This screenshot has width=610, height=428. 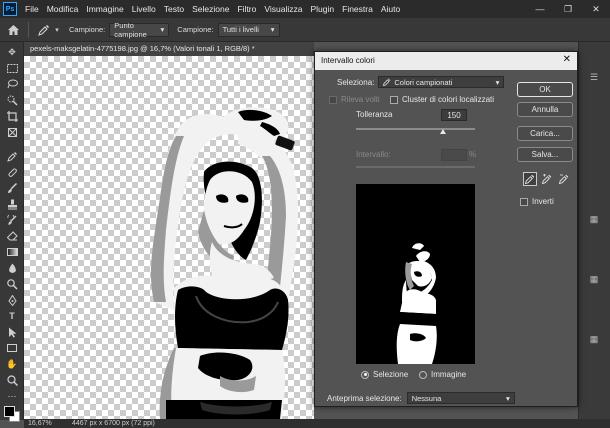 I want to click on select-label: Seleziona:, so click(x=356, y=82).